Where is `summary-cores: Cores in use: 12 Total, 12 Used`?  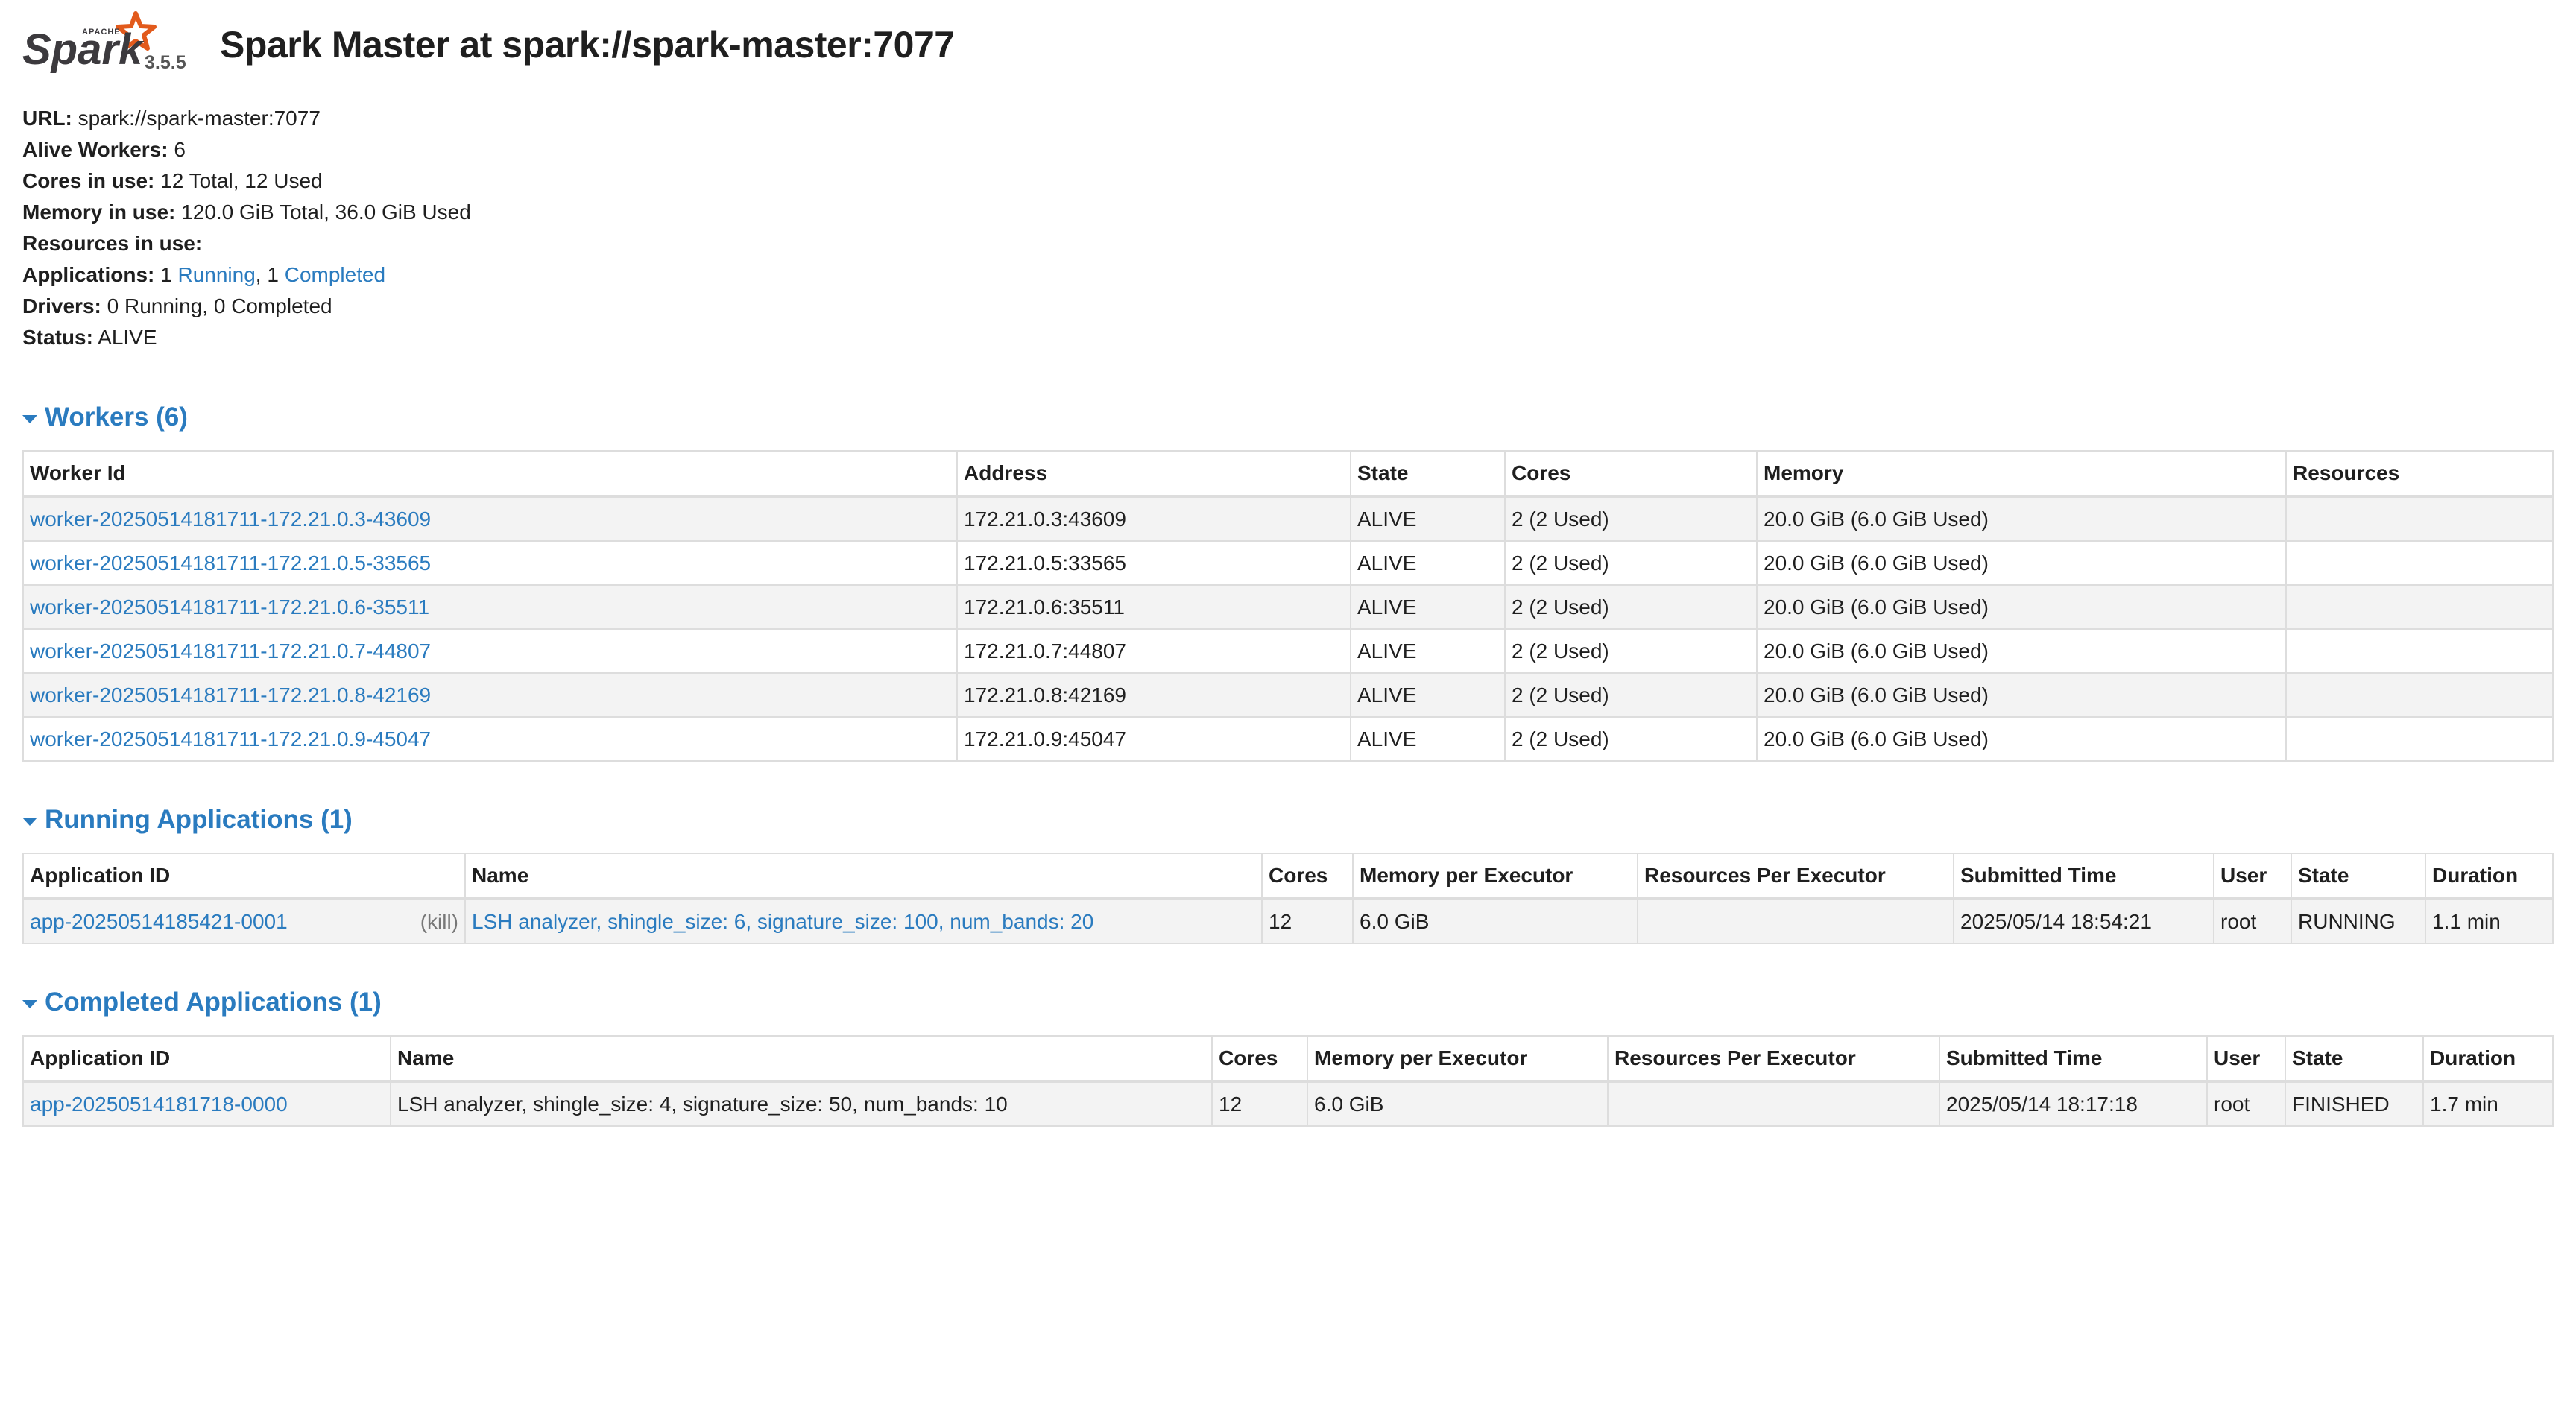
summary-cores: Cores in use: 12 Total, 12 Used is located at coordinates (1288, 181).